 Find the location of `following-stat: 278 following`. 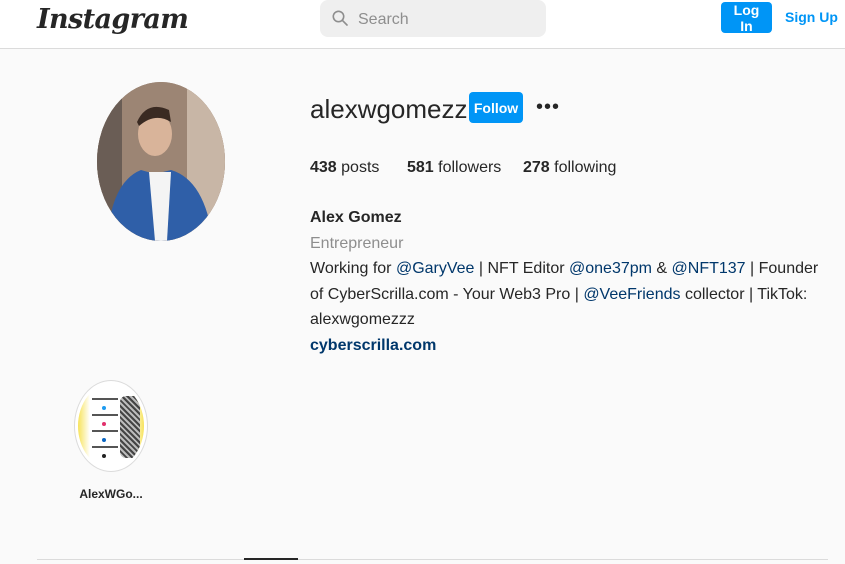

following-stat: 278 following is located at coordinates (569, 168).